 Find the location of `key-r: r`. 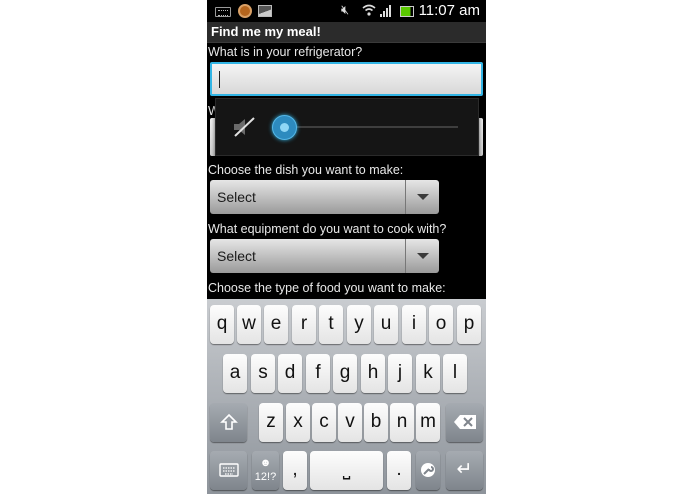

key-r: r is located at coordinates (304, 324).